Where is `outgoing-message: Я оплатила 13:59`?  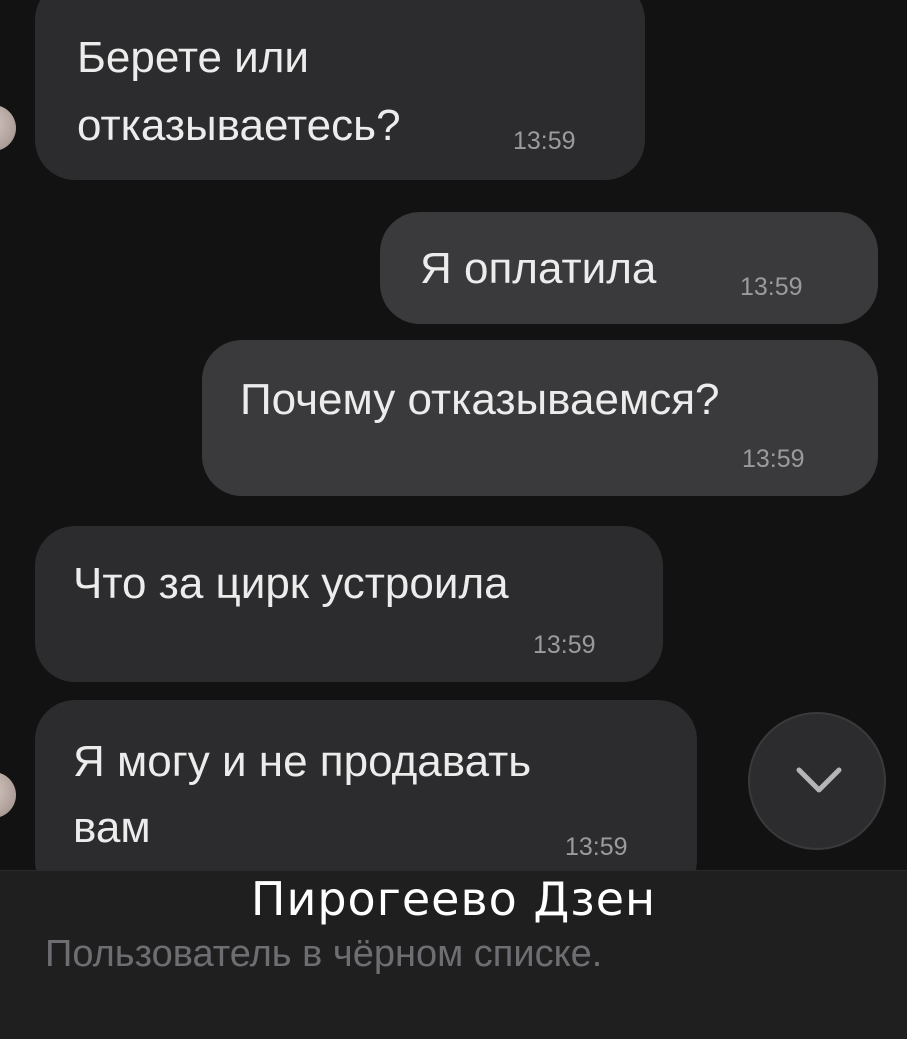 outgoing-message: Я оплатила 13:59 is located at coordinates (629, 268).